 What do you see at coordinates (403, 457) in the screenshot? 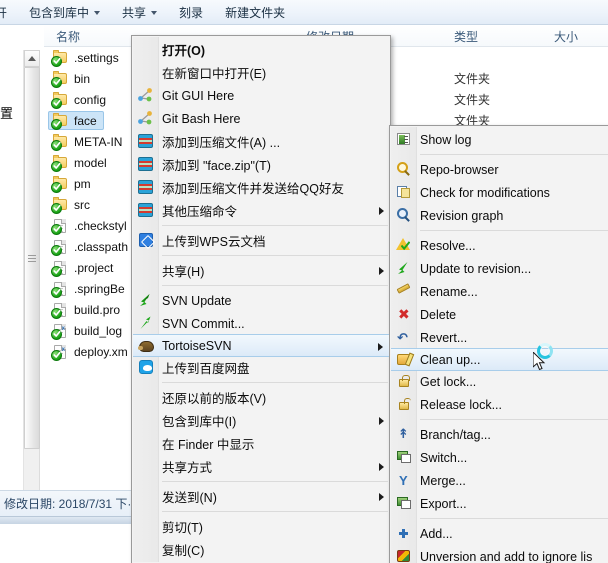
I see `switch-icon` at bounding box center [403, 457].